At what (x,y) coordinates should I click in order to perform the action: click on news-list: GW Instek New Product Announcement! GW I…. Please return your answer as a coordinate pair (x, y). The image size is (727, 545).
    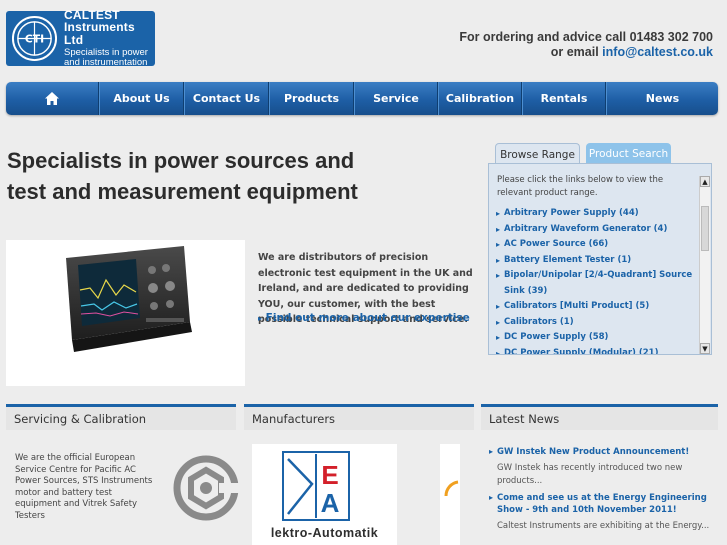
    Looking at the image, I should click on (604, 491).